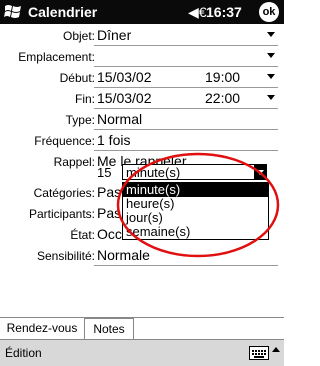 The image size is (320, 366). What do you see at coordinates (64, 141) in the screenshot?
I see `frequence-label: Fréquence:` at bounding box center [64, 141].